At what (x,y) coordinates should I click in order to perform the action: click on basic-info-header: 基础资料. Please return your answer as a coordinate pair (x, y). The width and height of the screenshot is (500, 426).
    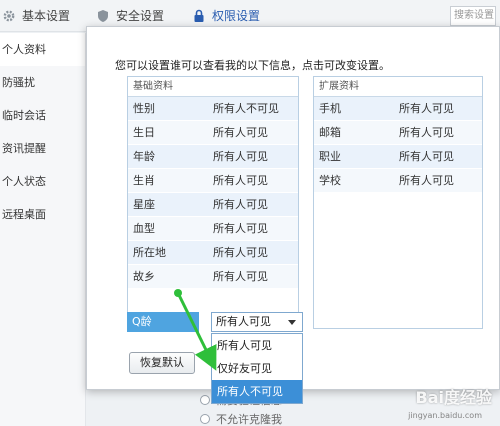
    Looking at the image, I should click on (213, 87).